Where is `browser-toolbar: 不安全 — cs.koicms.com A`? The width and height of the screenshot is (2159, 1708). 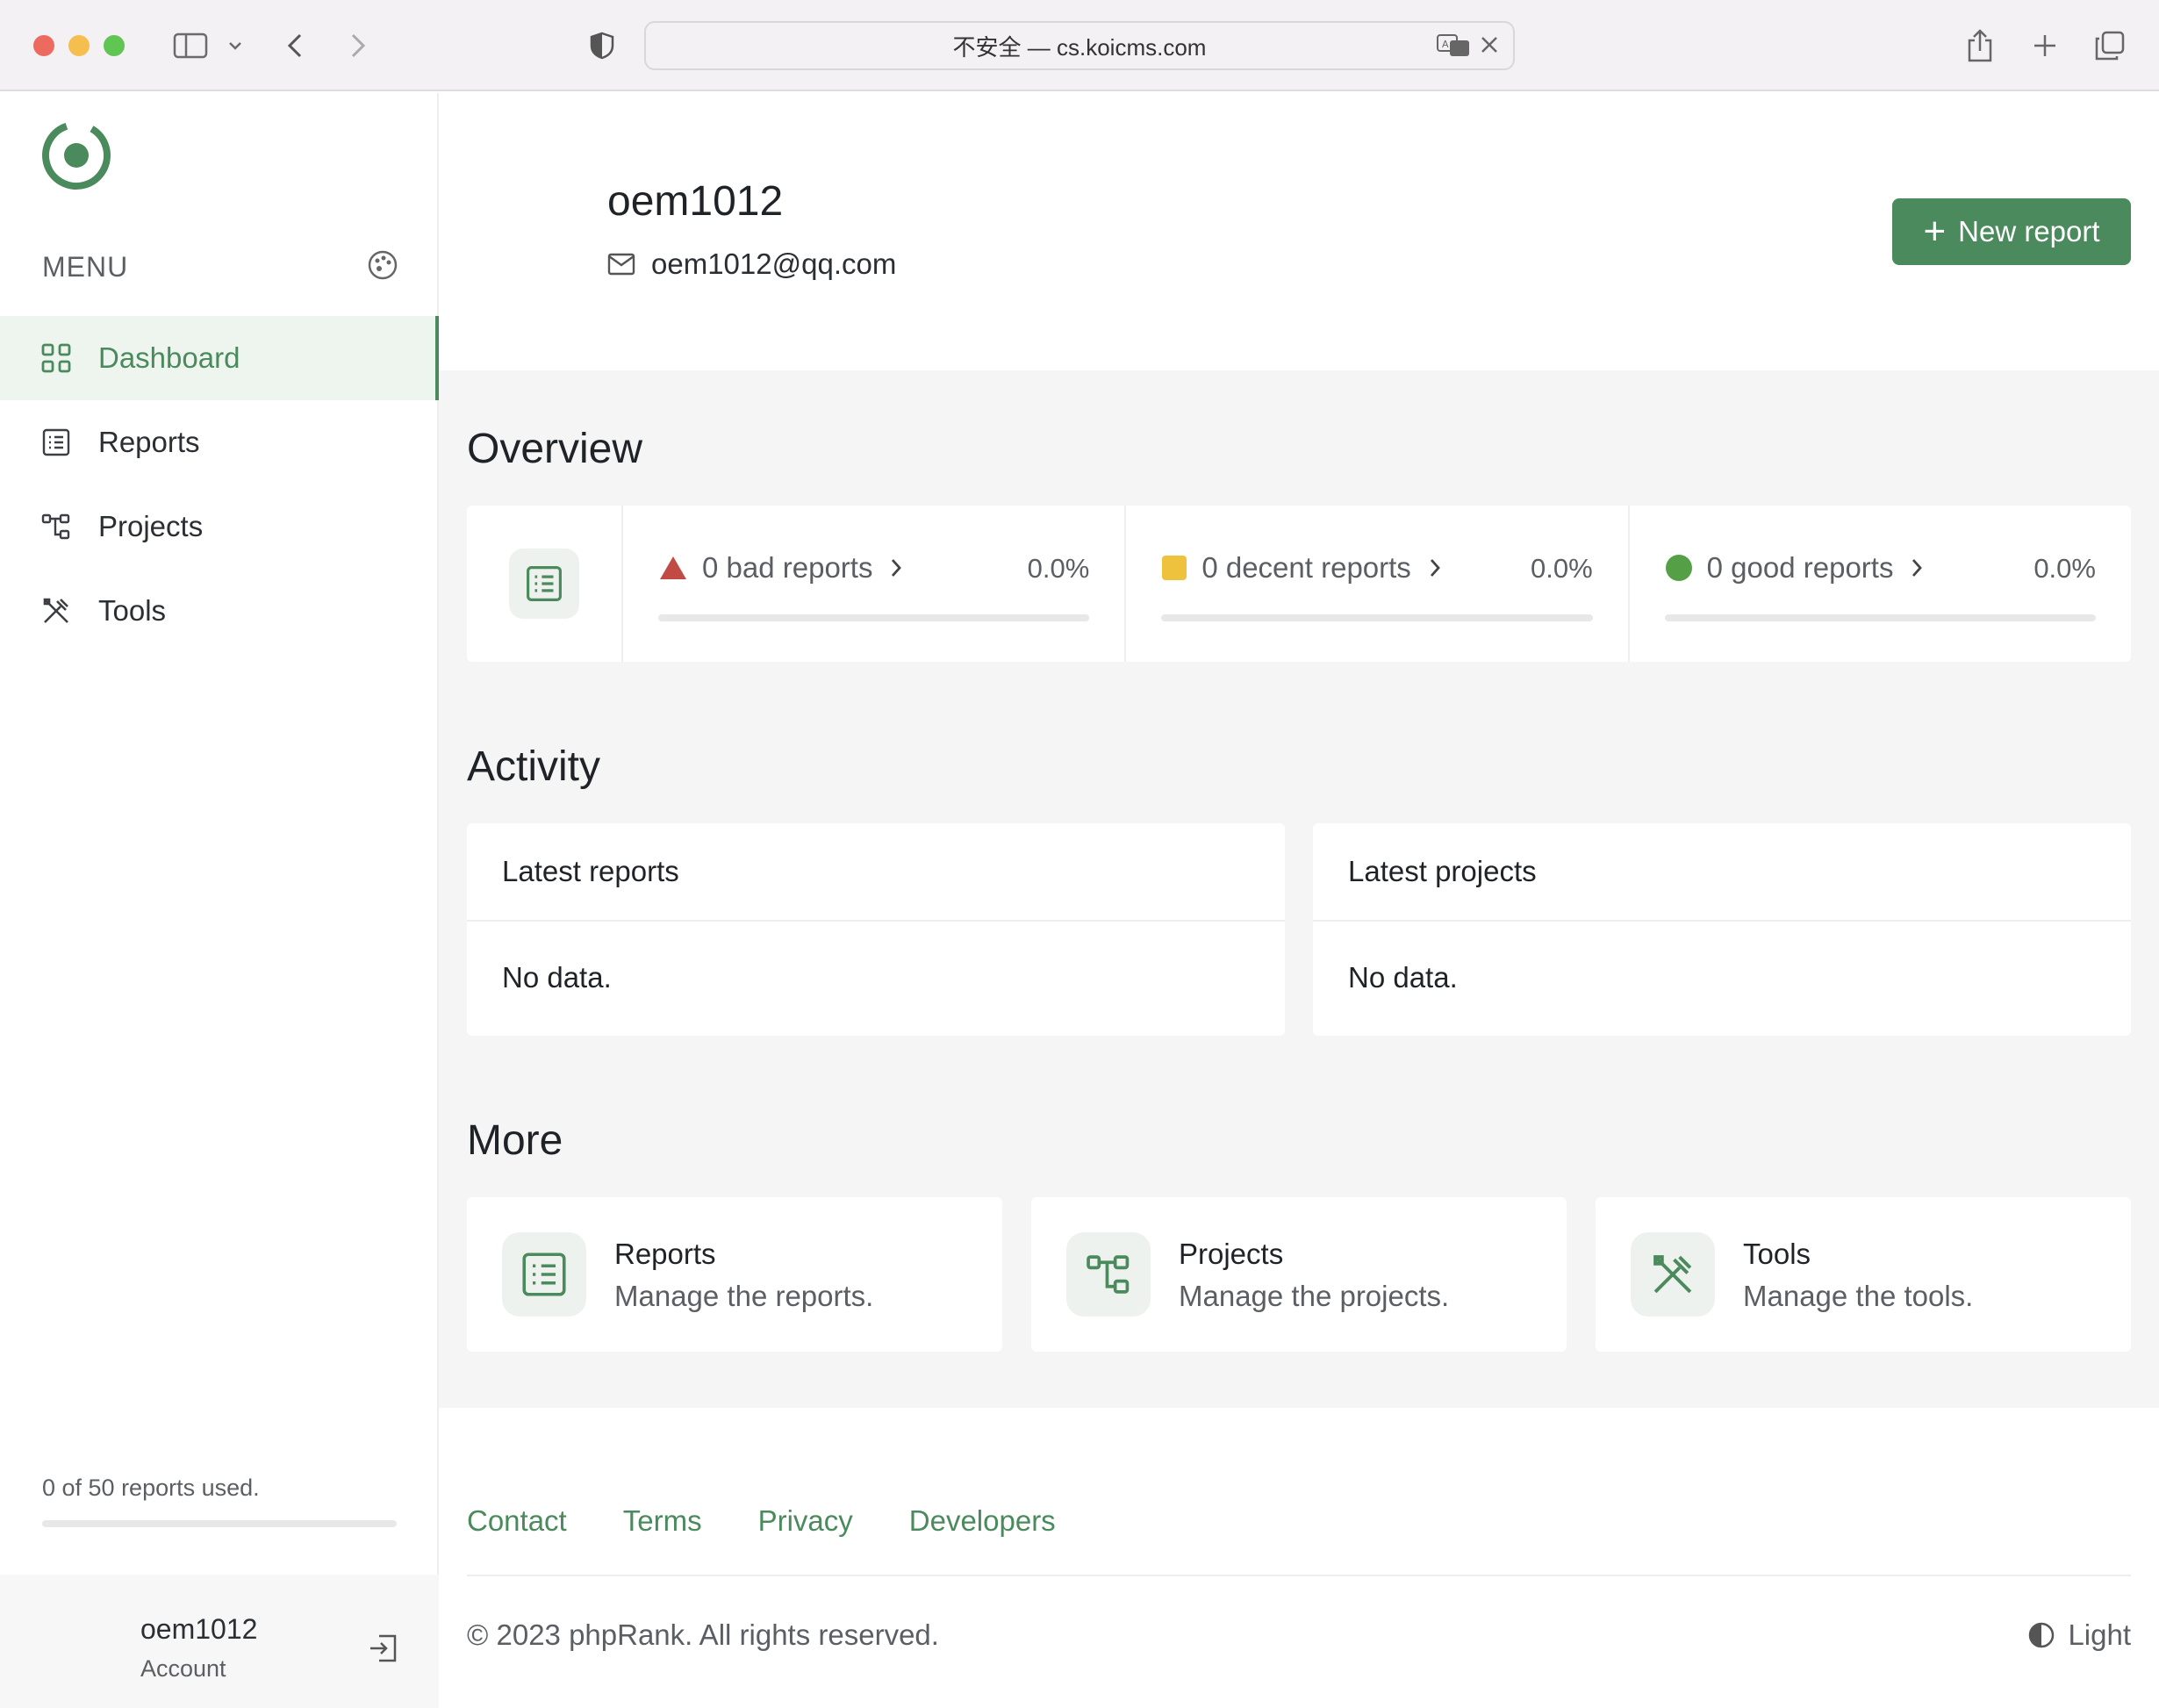
browser-toolbar: 不安全 — cs.koicms.com A is located at coordinates (1079, 45).